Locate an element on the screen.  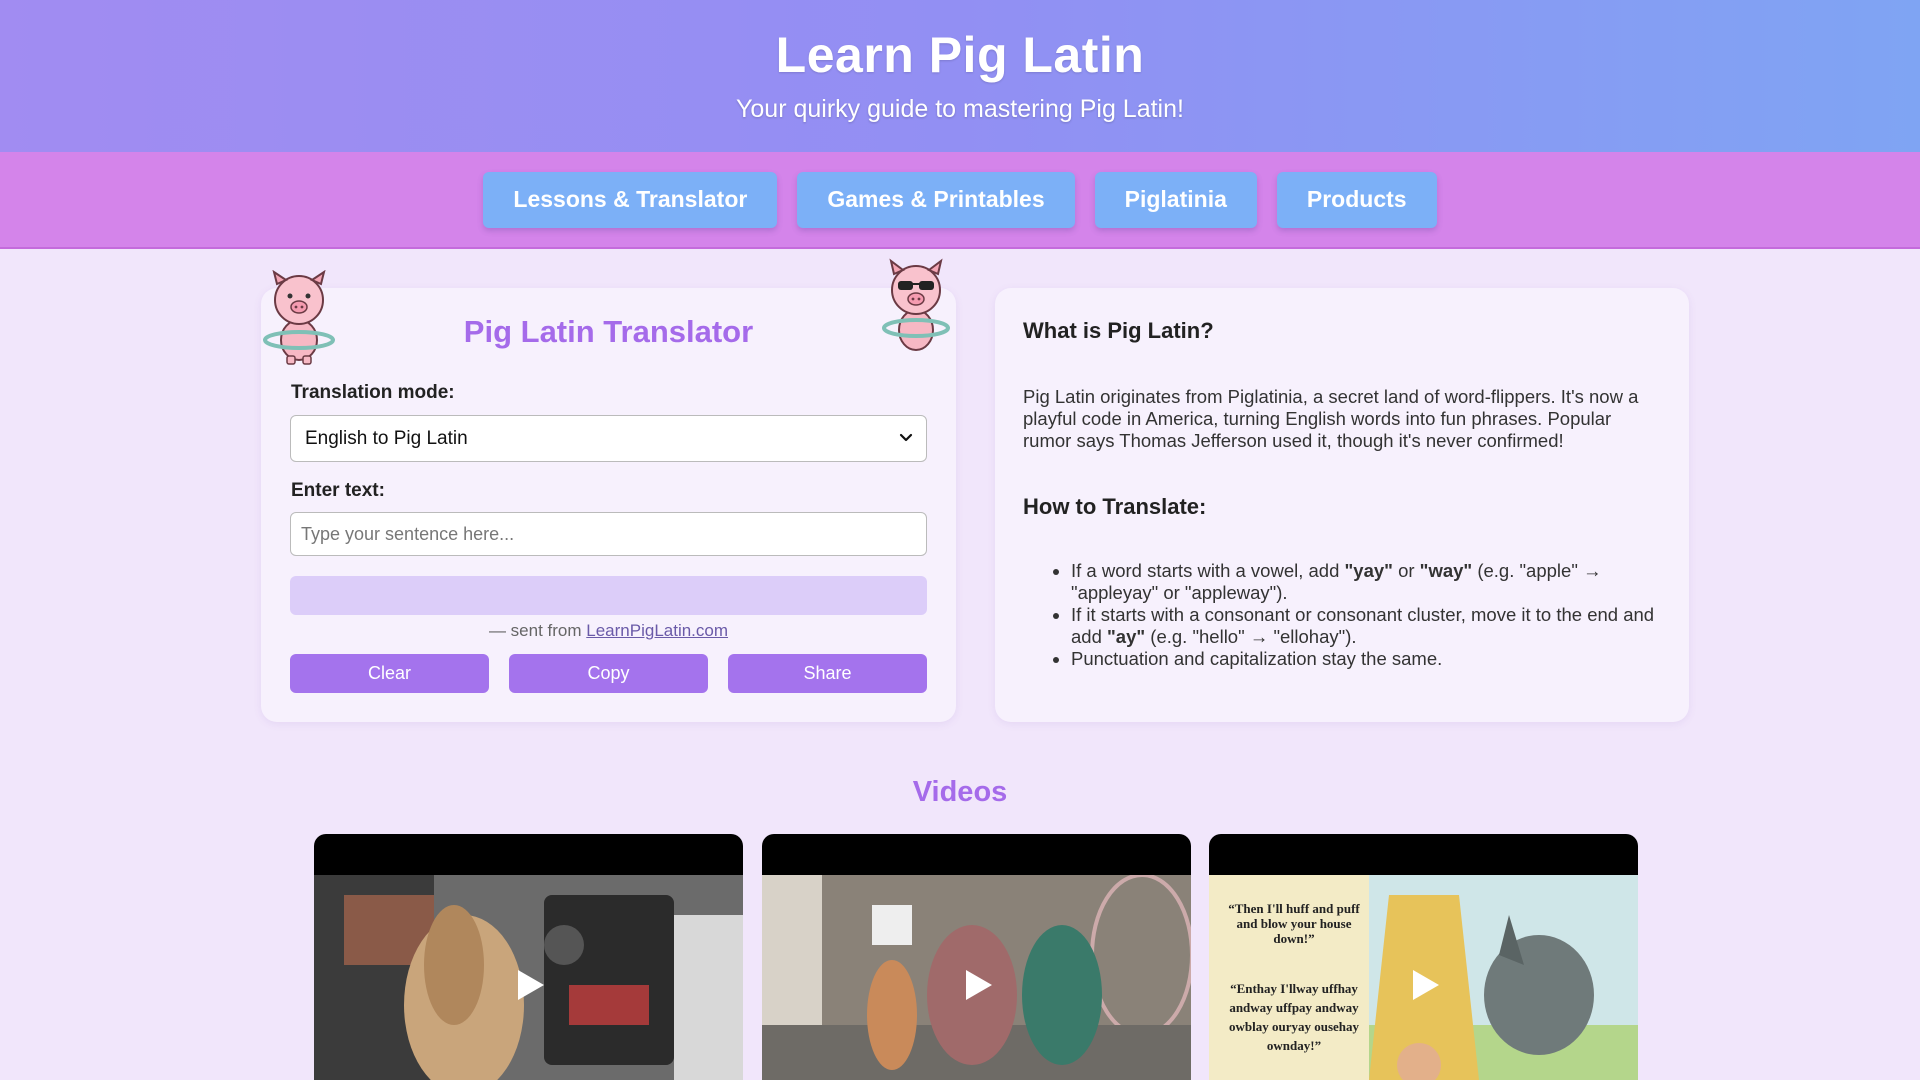
translation-output is located at coordinates (608, 595).